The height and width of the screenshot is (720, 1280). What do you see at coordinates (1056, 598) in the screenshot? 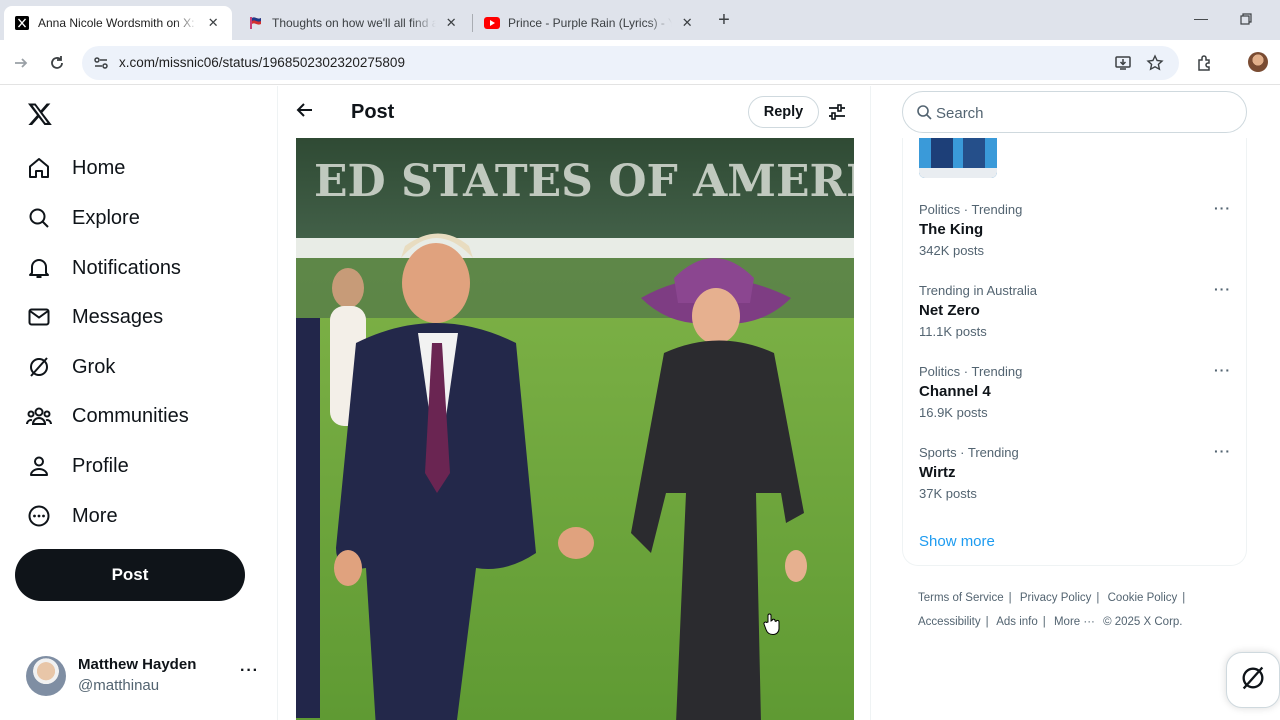
I see `privacy-link: Privacy Policy` at bounding box center [1056, 598].